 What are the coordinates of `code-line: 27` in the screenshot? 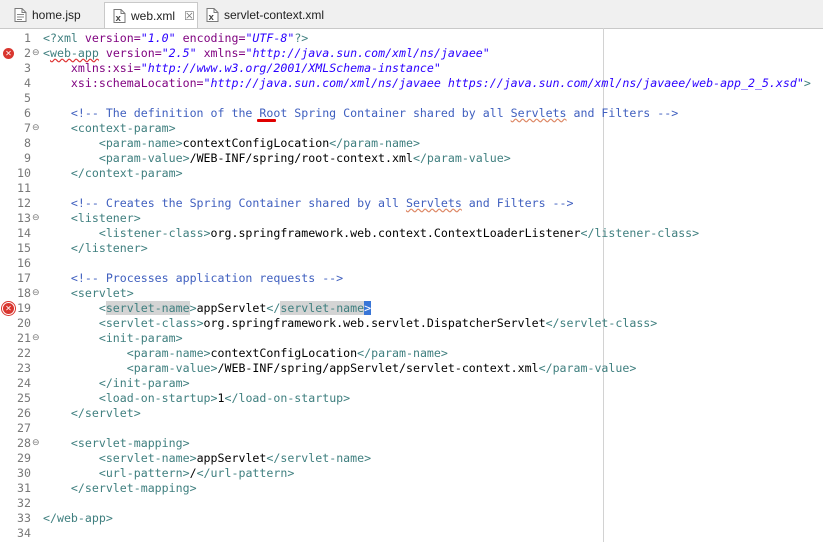 It's located at (411, 428).